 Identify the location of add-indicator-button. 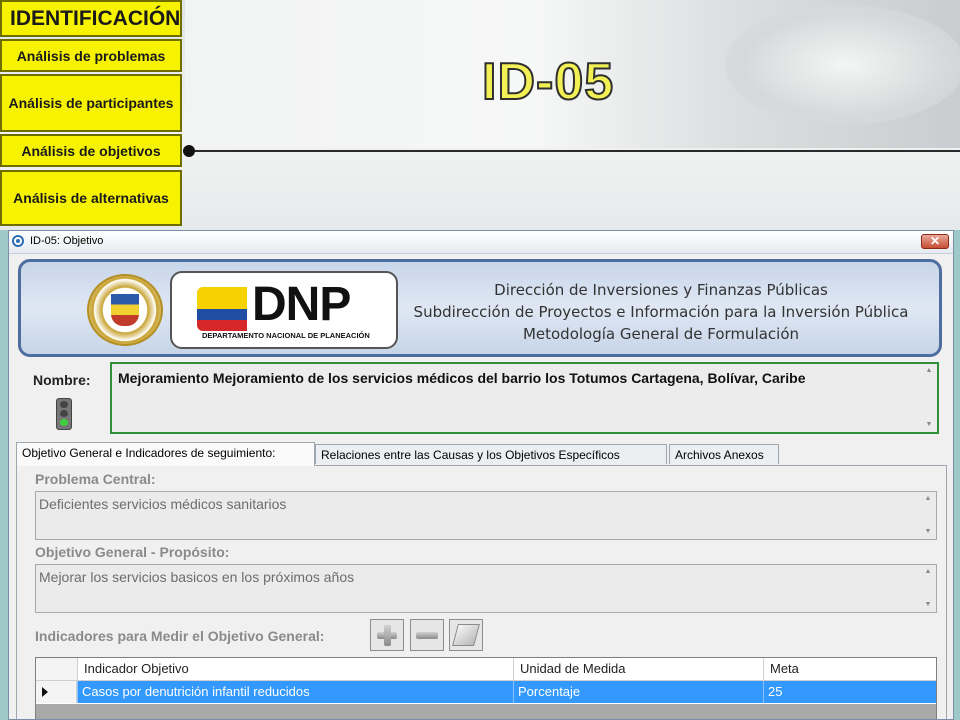
(387, 635).